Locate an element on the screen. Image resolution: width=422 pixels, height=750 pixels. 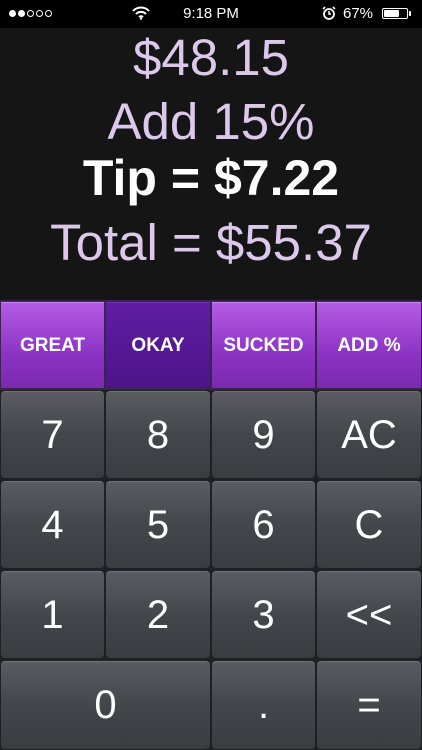
clear-button: C is located at coordinates (369, 524).